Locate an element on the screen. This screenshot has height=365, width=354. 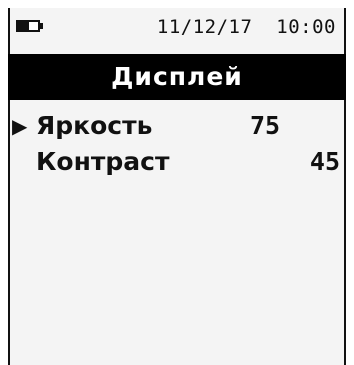
page-title: Дисплей is located at coordinates (177, 76).